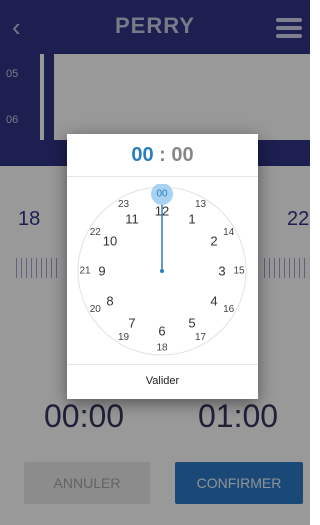 The image size is (320, 525). Describe the element at coordinates (96, 232) in the screenshot. I see `clock-hour-24h: 22` at that location.